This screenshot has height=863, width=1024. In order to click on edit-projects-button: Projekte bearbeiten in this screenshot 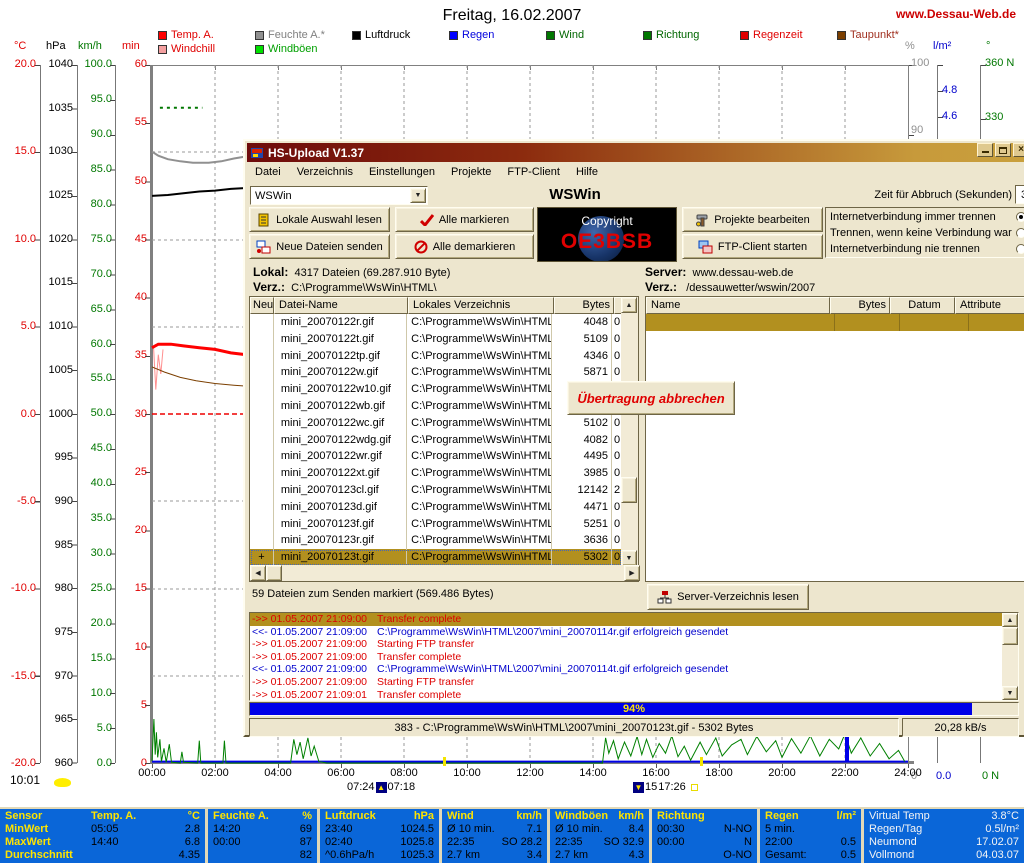, I will do `click(752, 219)`.